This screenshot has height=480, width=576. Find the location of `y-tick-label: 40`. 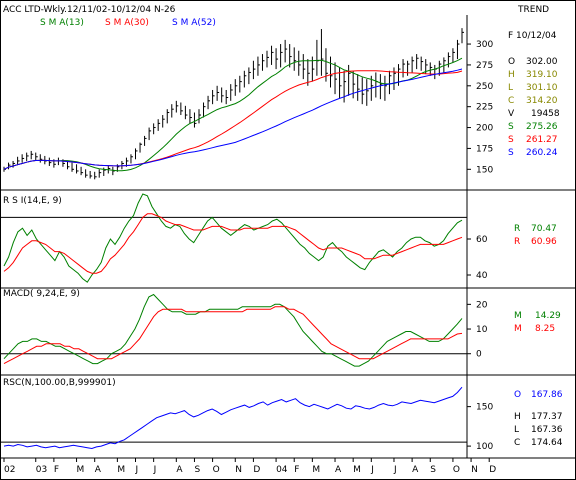

y-tick-label: 40 is located at coordinates (482, 276).